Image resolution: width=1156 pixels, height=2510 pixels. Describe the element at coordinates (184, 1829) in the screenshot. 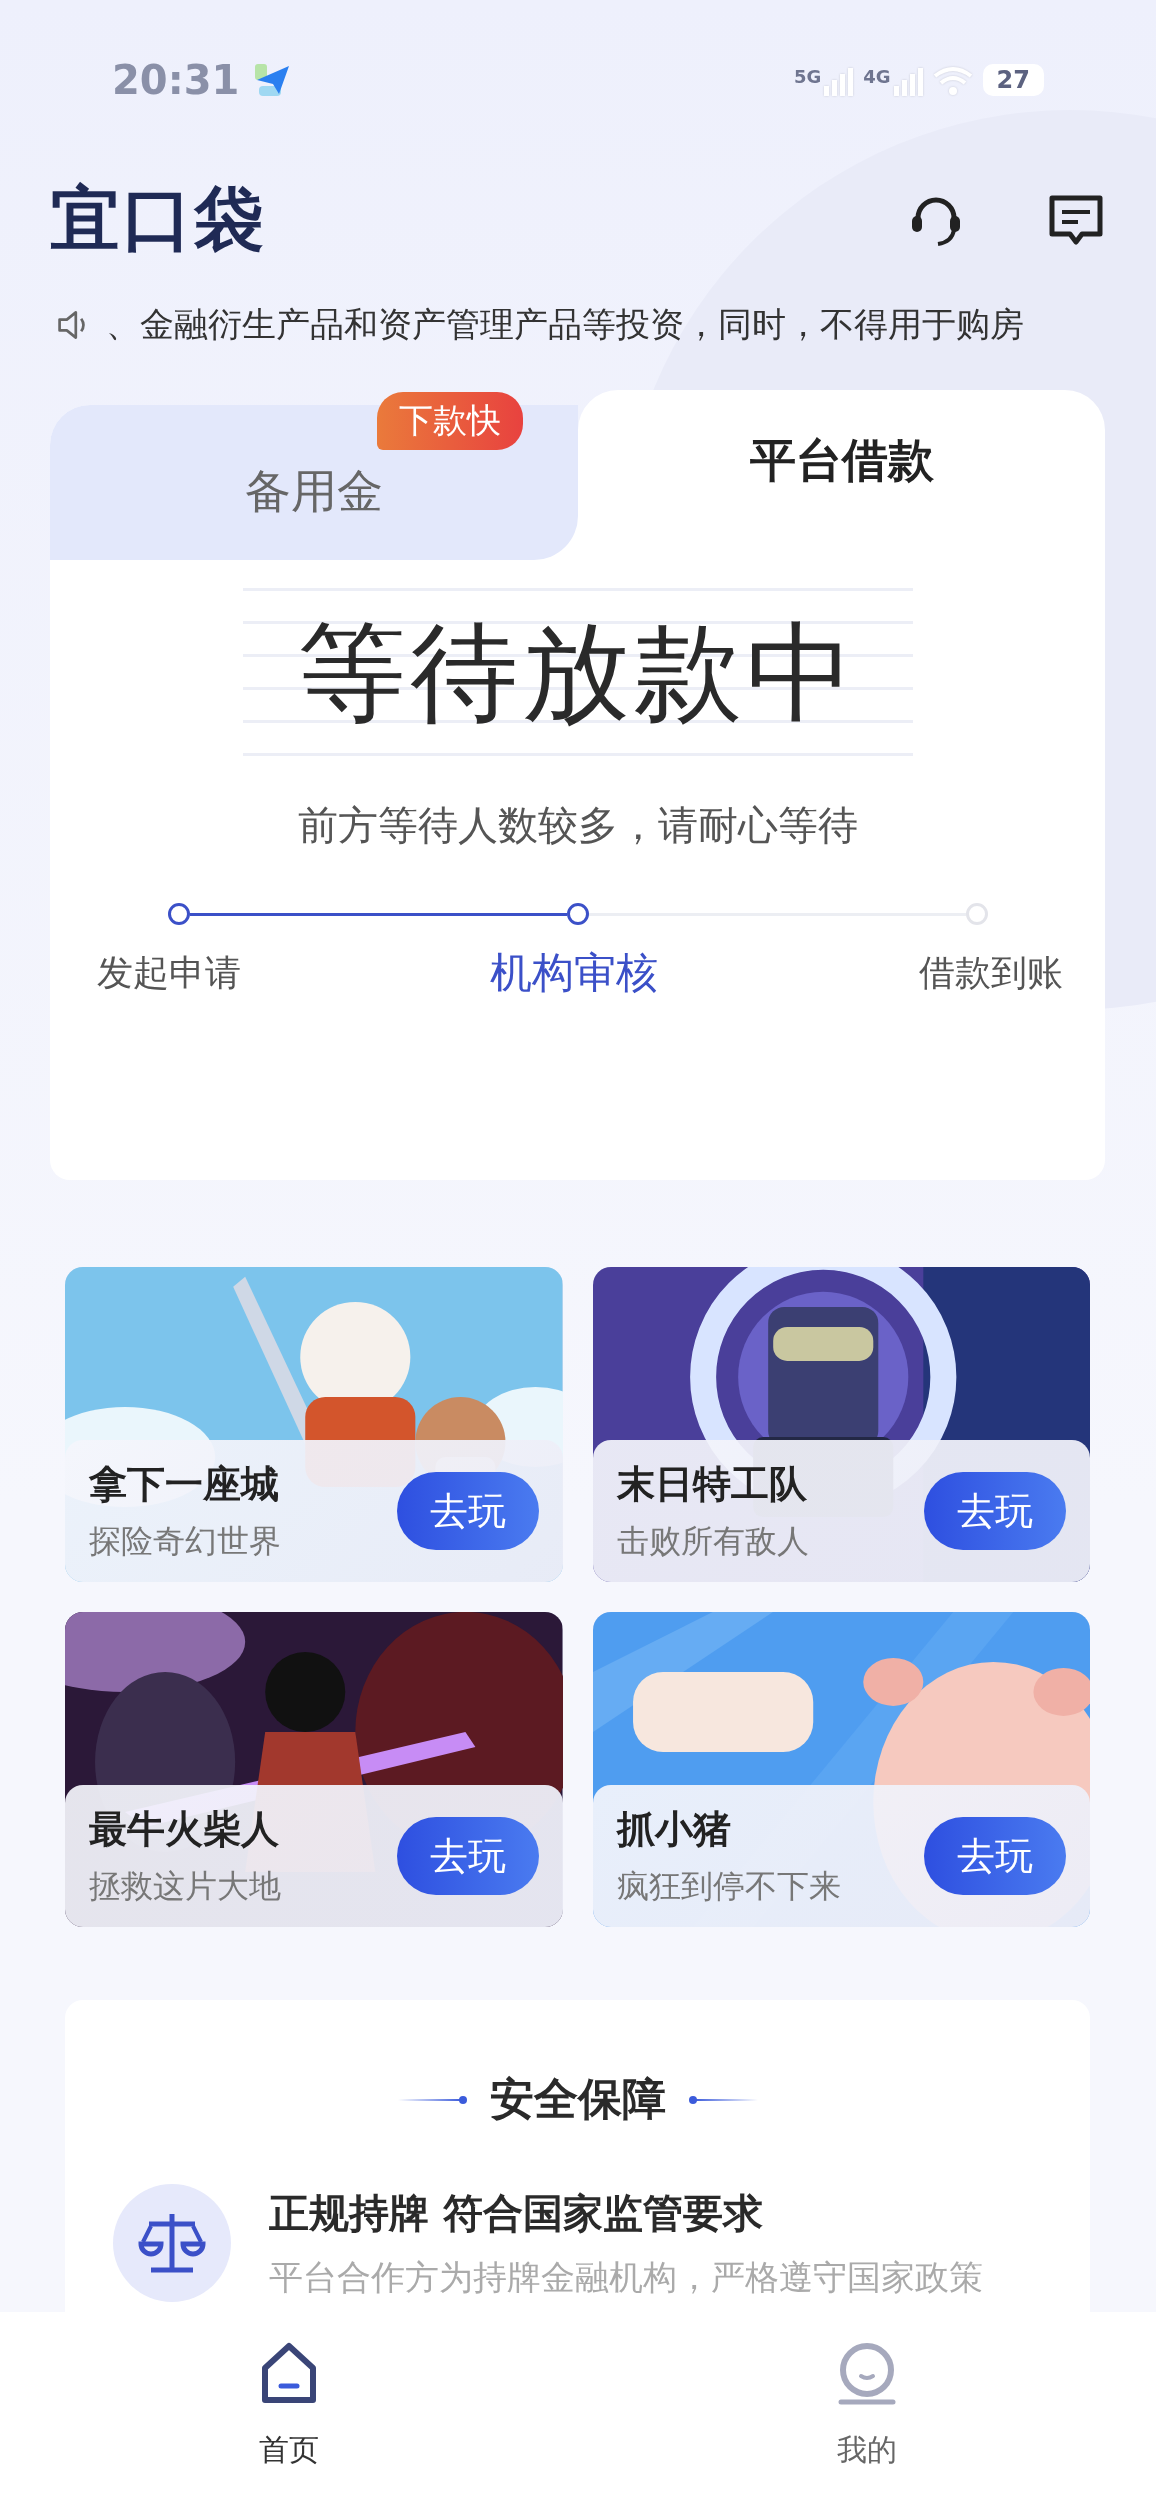

I see `game-title: 最牛火柴人` at that location.